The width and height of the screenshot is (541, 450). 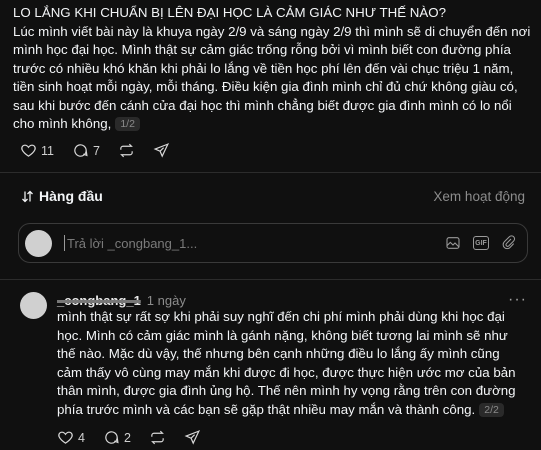 What do you see at coordinates (234, 243) in the screenshot?
I see `reply-input` at bounding box center [234, 243].